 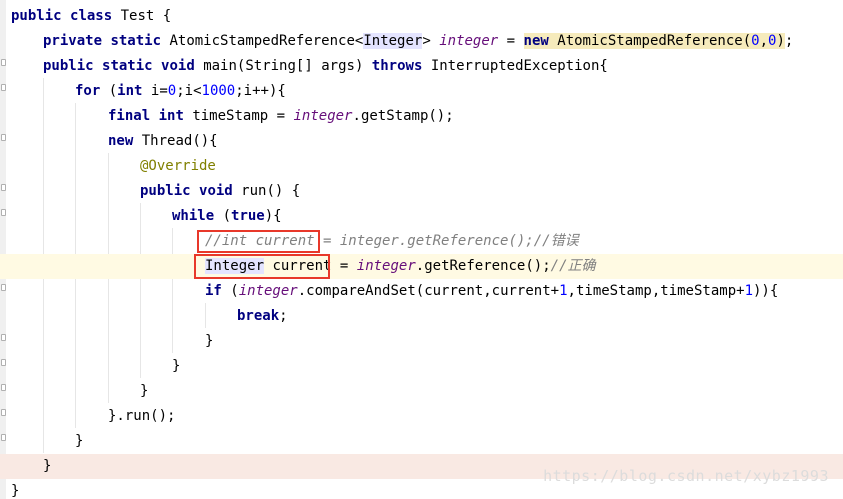 What do you see at coordinates (73, 41) in the screenshot?
I see `keyword: private` at bounding box center [73, 41].